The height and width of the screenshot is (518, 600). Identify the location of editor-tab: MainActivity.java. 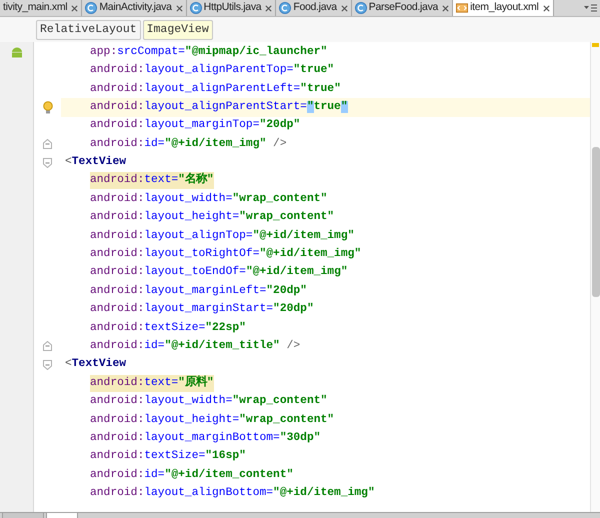
(134, 8).